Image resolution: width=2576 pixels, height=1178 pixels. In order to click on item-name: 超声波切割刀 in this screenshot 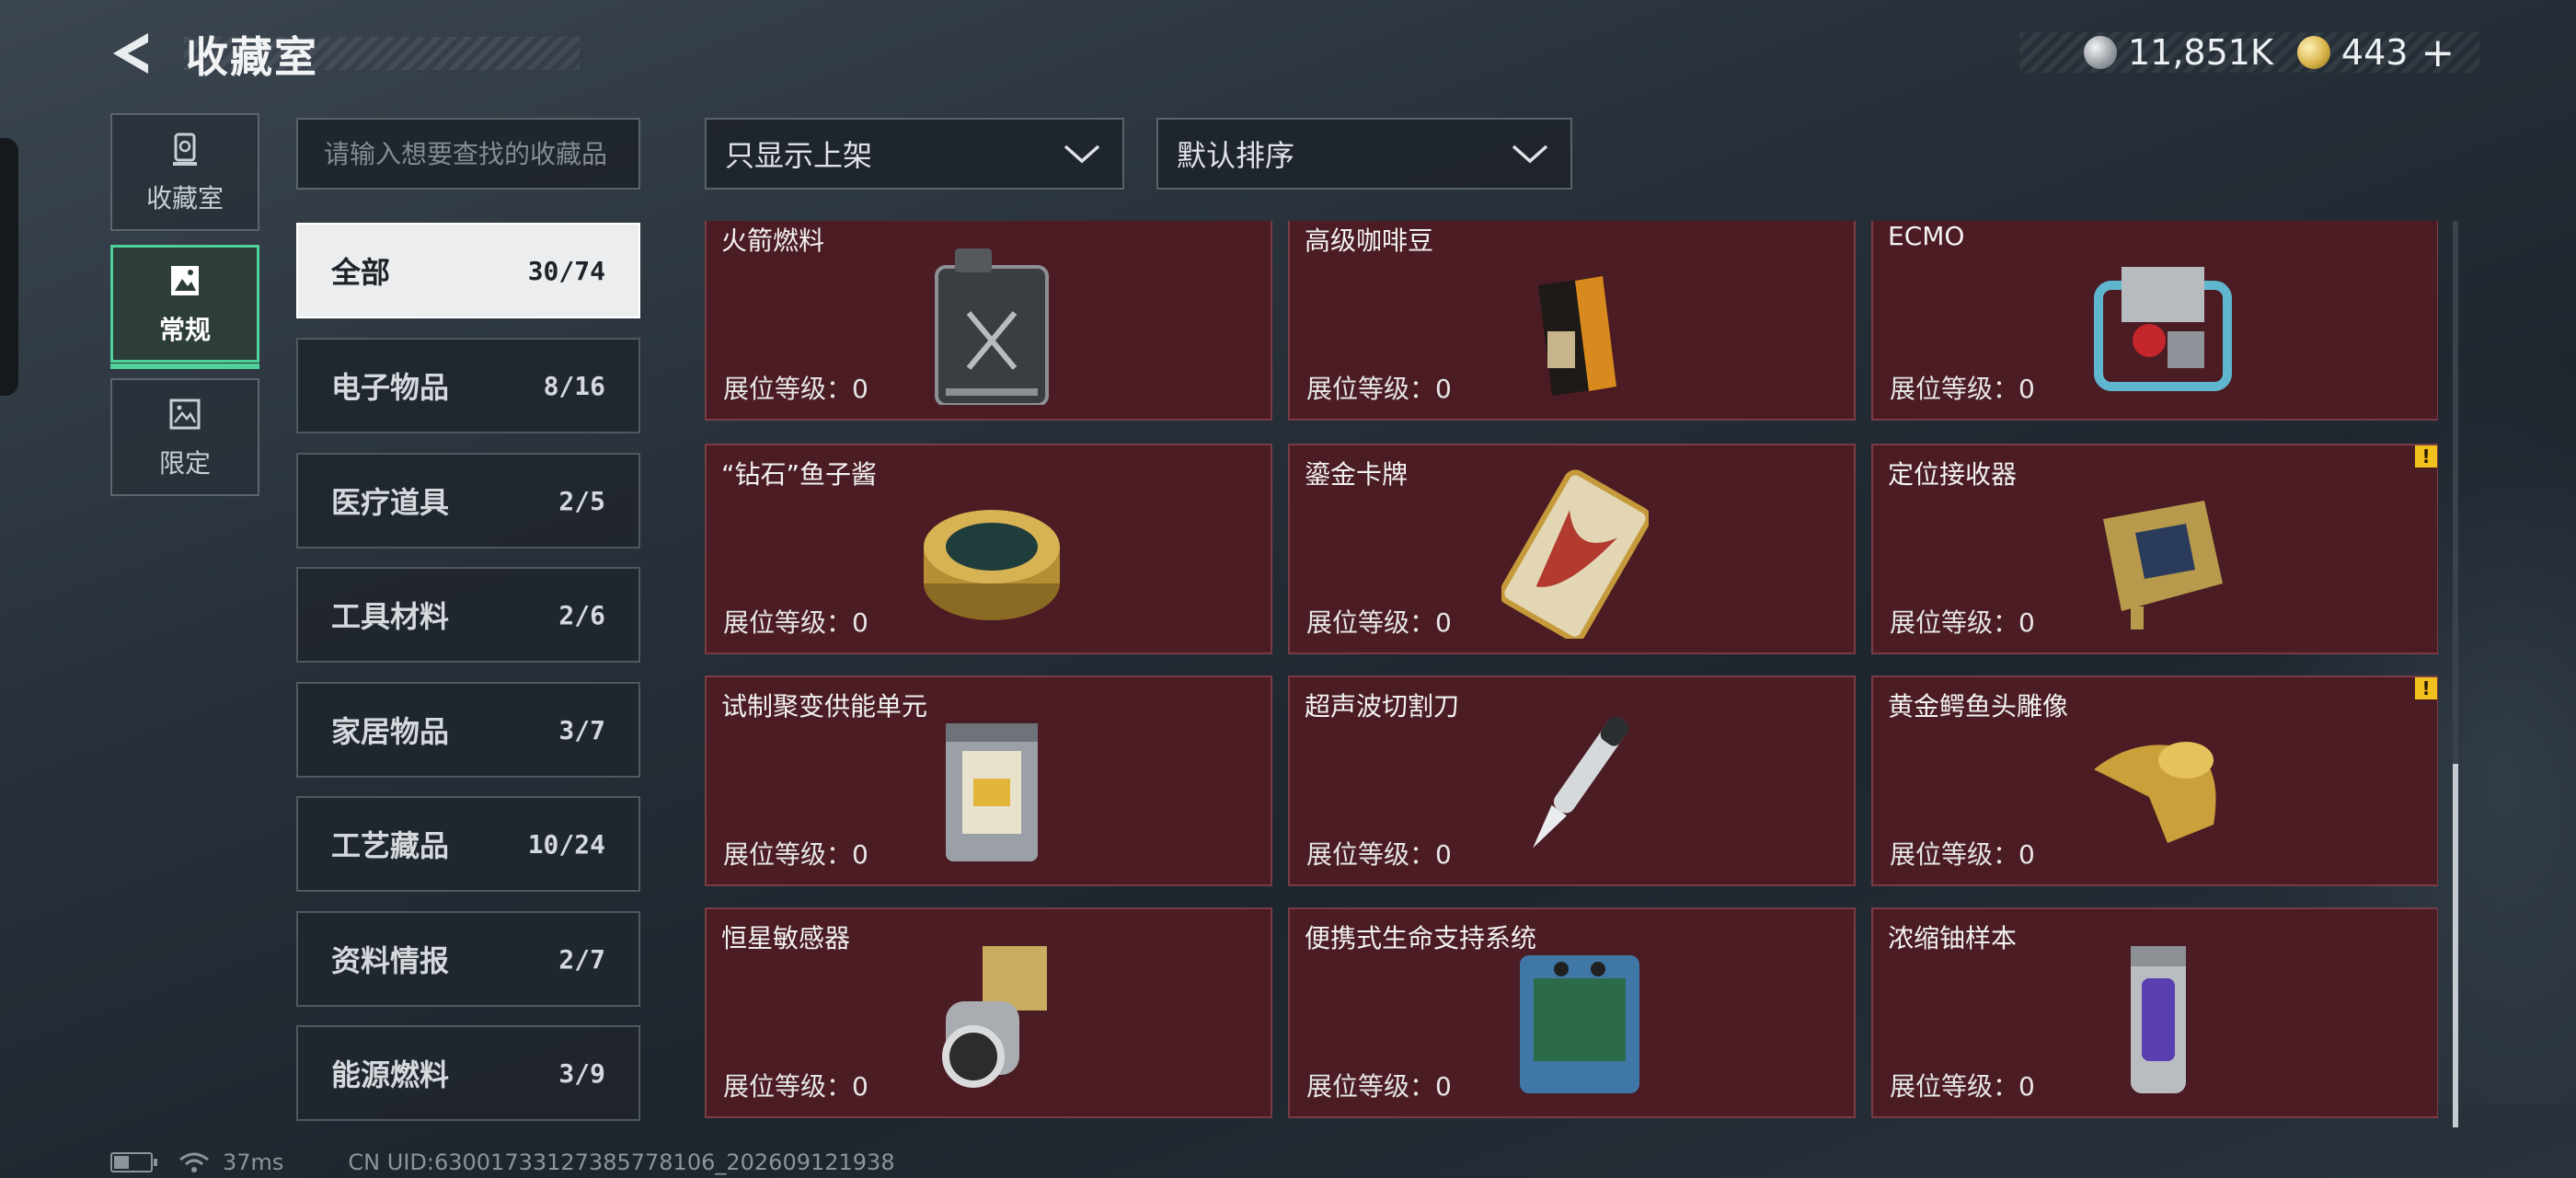, I will do `click(1382, 706)`.